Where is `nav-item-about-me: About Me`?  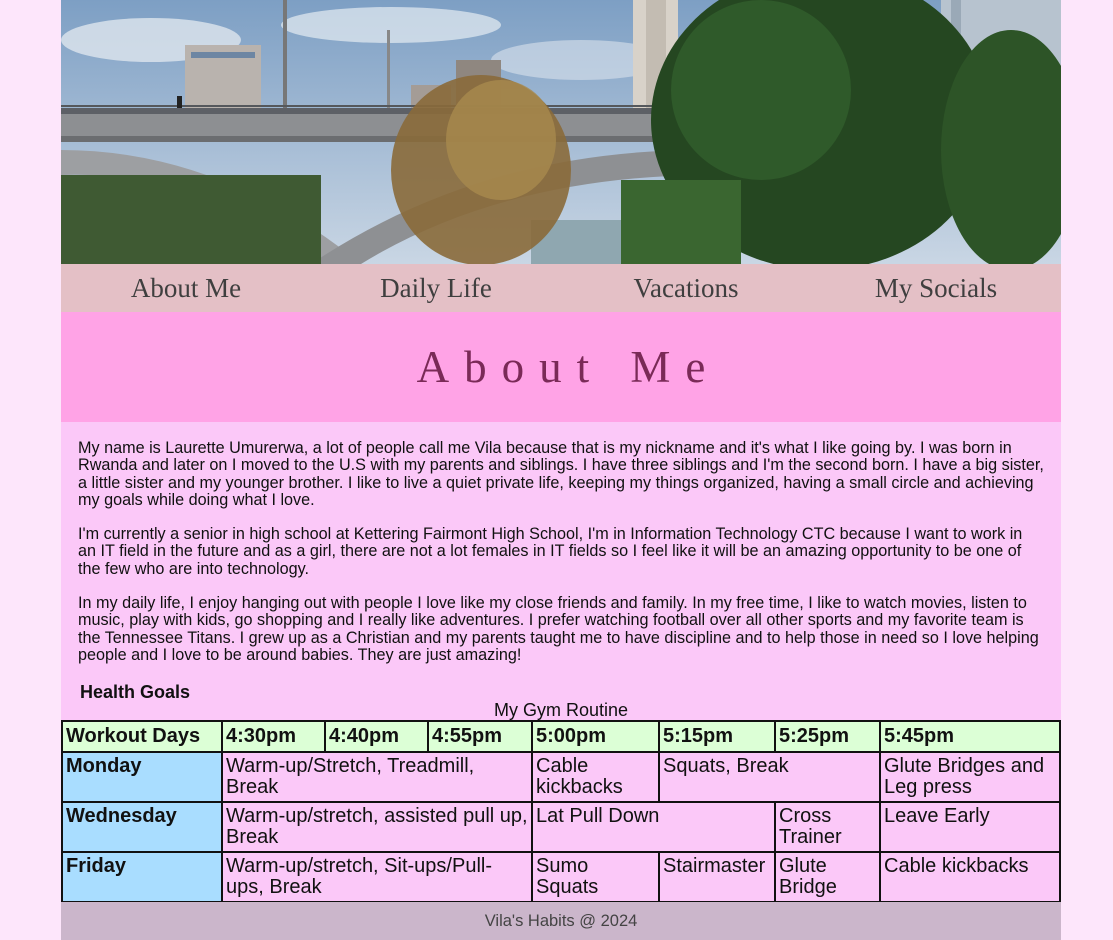
nav-item-about-me: About Me is located at coordinates (186, 288).